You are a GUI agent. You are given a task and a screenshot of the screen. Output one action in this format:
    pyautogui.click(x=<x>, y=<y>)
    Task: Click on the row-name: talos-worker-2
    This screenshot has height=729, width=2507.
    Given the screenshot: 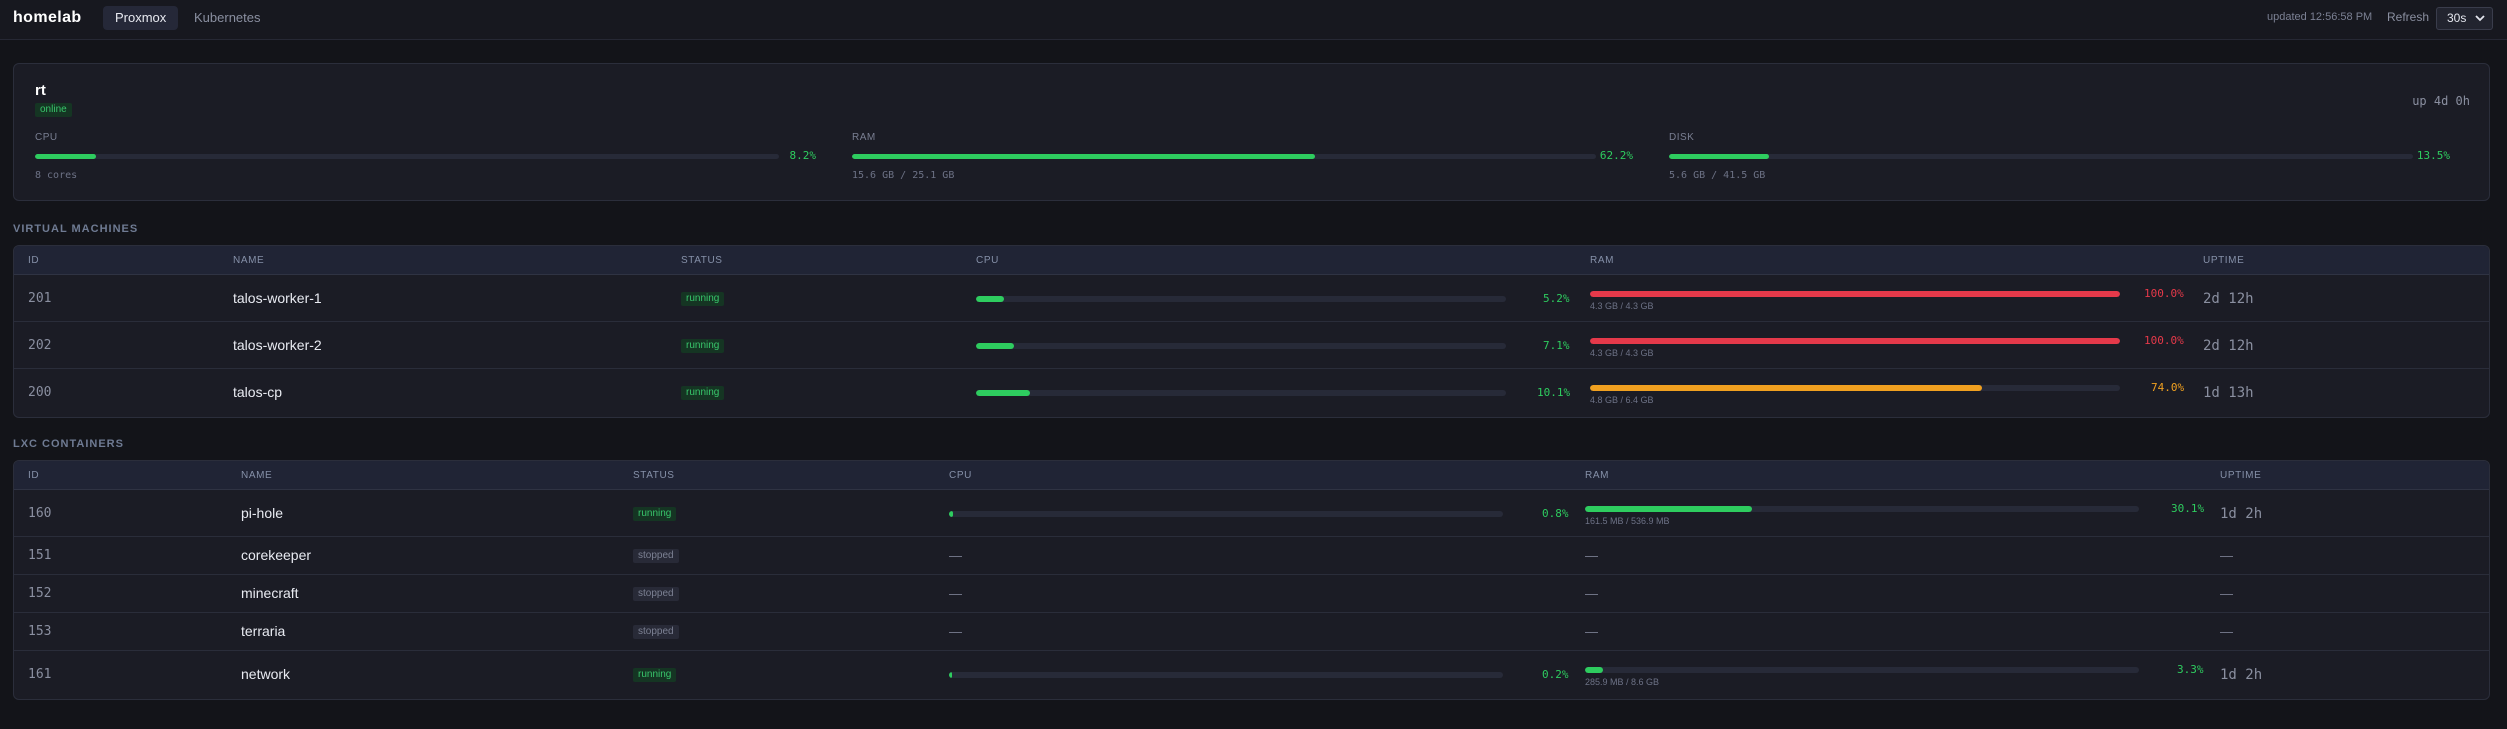 What is the action you would take?
    pyautogui.click(x=277, y=345)
    